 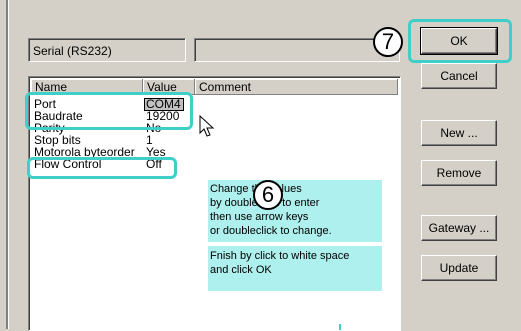 What do you see at coordinates (271, 231) in the screenshot?
I see `callout-line-4: or doubleclick to change.` at bounding box center [271, 231].